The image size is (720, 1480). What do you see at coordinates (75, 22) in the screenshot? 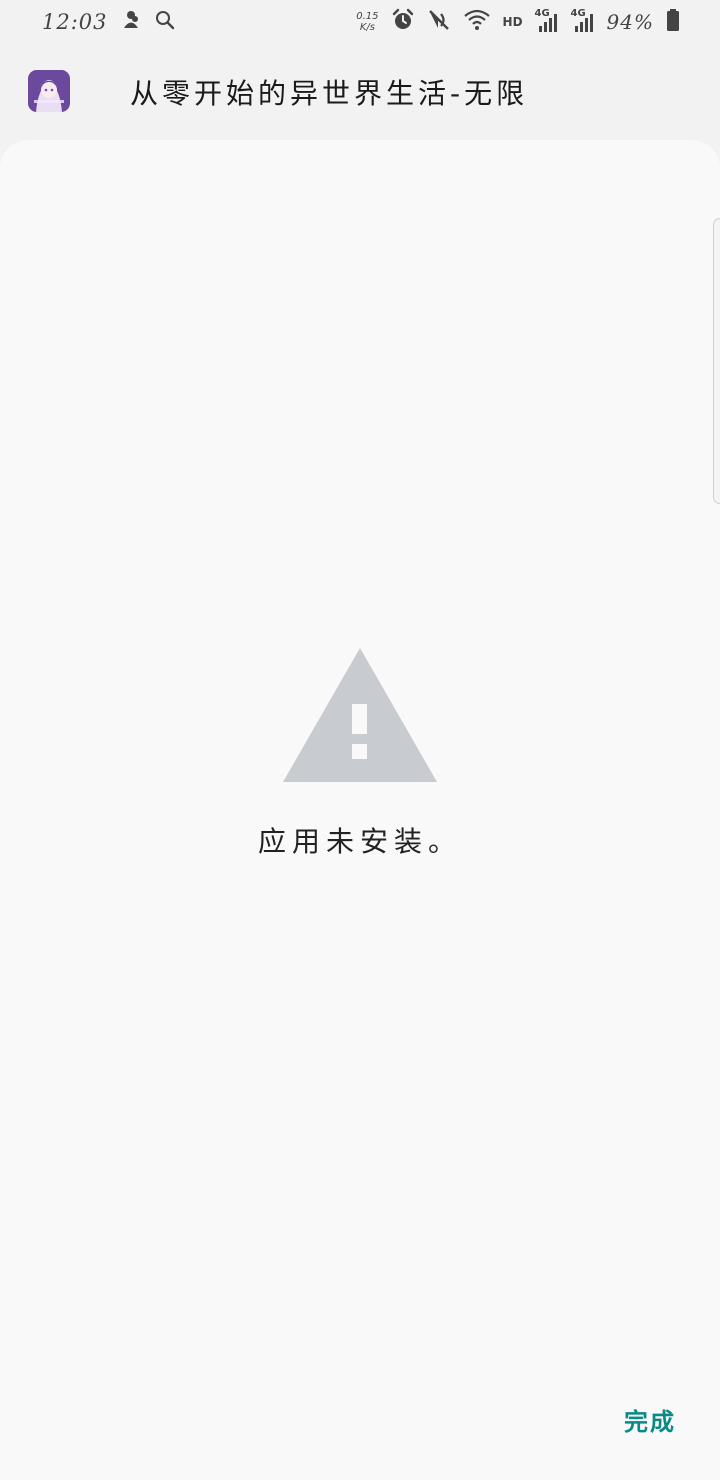
I see `status-time: 12:03` at bounding box center [75, 22].